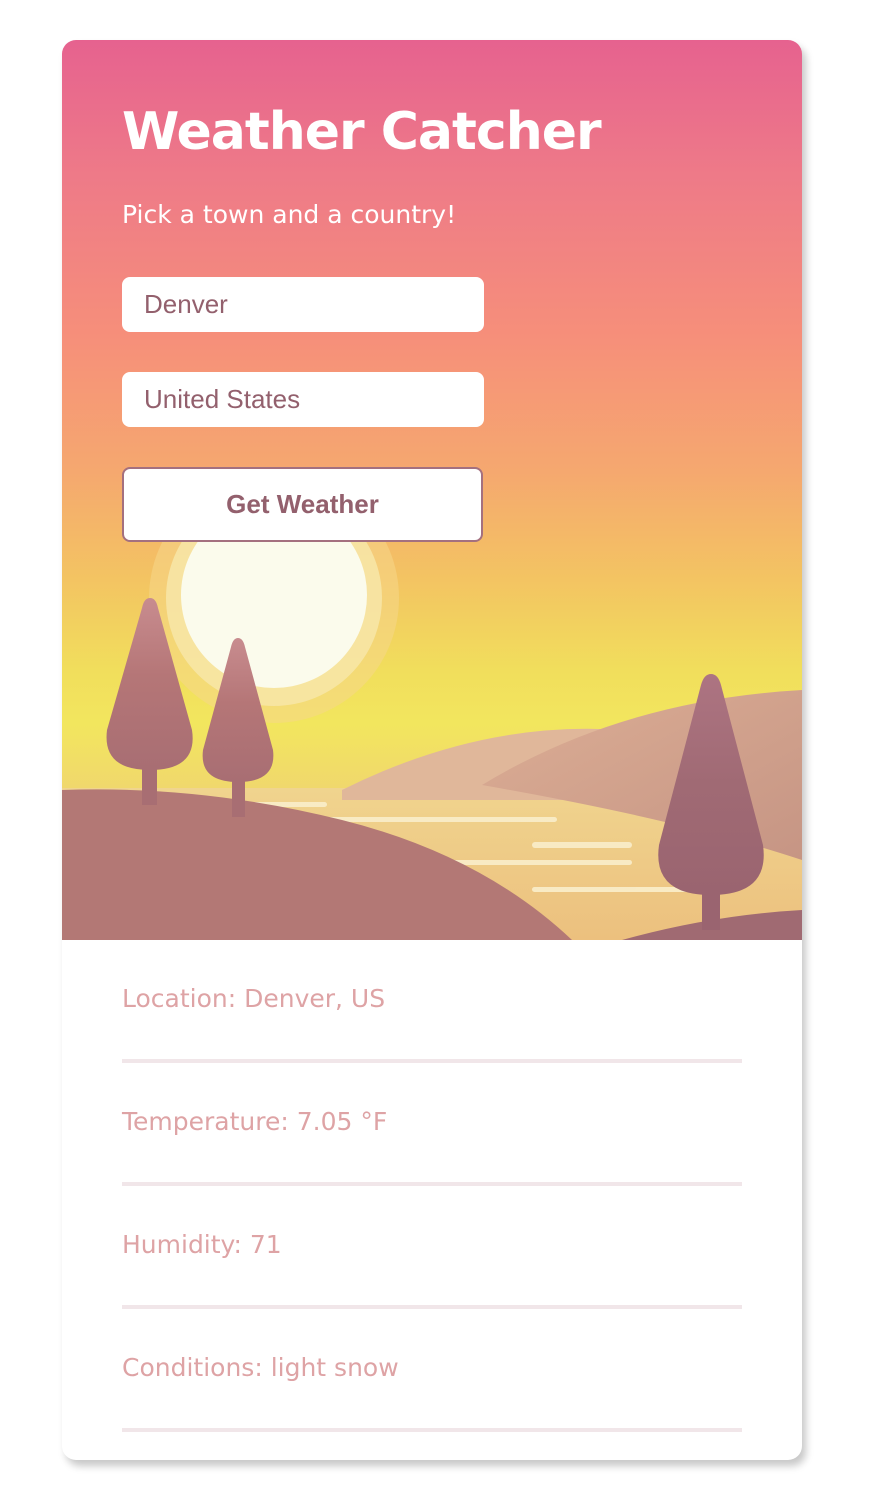 This screenshot has height=1503, width=879. What do you see at coordinates (302, 504) in the screenshot?
I see `get-weather-button: Get Weather` at bounding box center [302, 504].